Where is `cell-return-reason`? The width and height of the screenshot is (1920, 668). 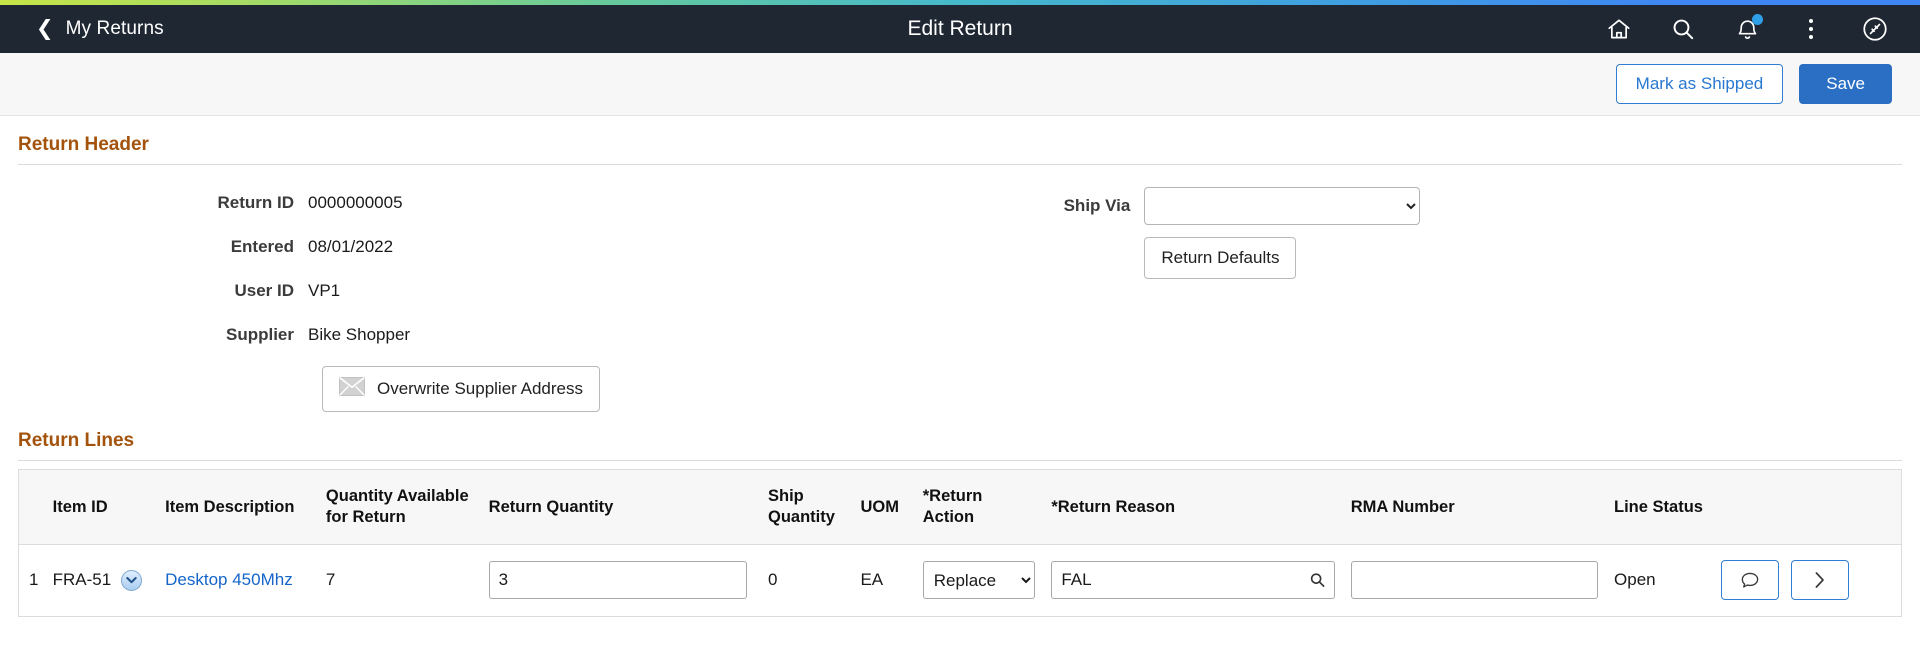
cell-return-reason is located at coordinates (1192, 580).